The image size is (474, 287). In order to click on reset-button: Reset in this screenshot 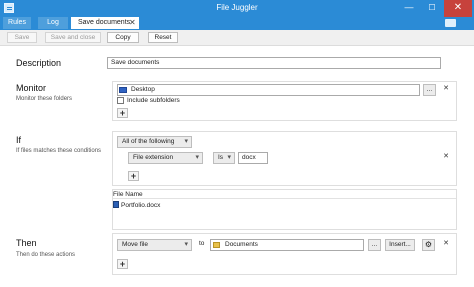, I will do `click(163, 37)`.